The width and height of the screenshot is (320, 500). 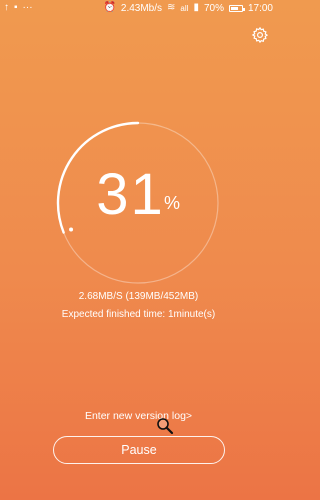 I want to click on magnifier-cursor-icon, so click(x=165, y=426).